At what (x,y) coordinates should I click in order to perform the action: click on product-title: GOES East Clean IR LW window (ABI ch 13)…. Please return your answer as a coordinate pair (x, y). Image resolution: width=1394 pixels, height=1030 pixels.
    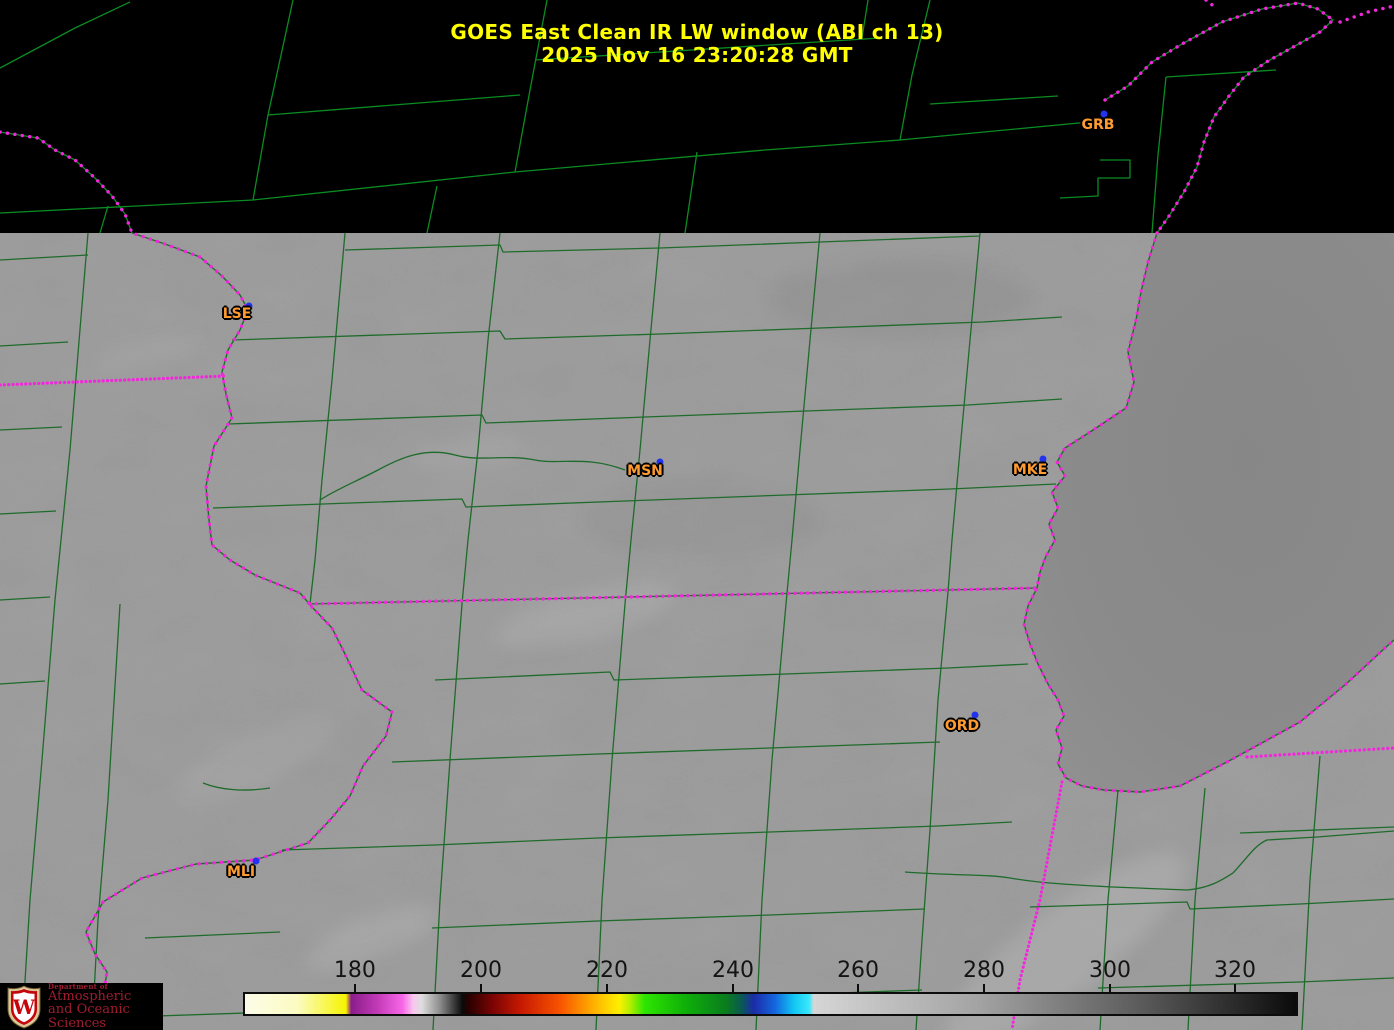
    Looking at the image, I should click on (697, 44).